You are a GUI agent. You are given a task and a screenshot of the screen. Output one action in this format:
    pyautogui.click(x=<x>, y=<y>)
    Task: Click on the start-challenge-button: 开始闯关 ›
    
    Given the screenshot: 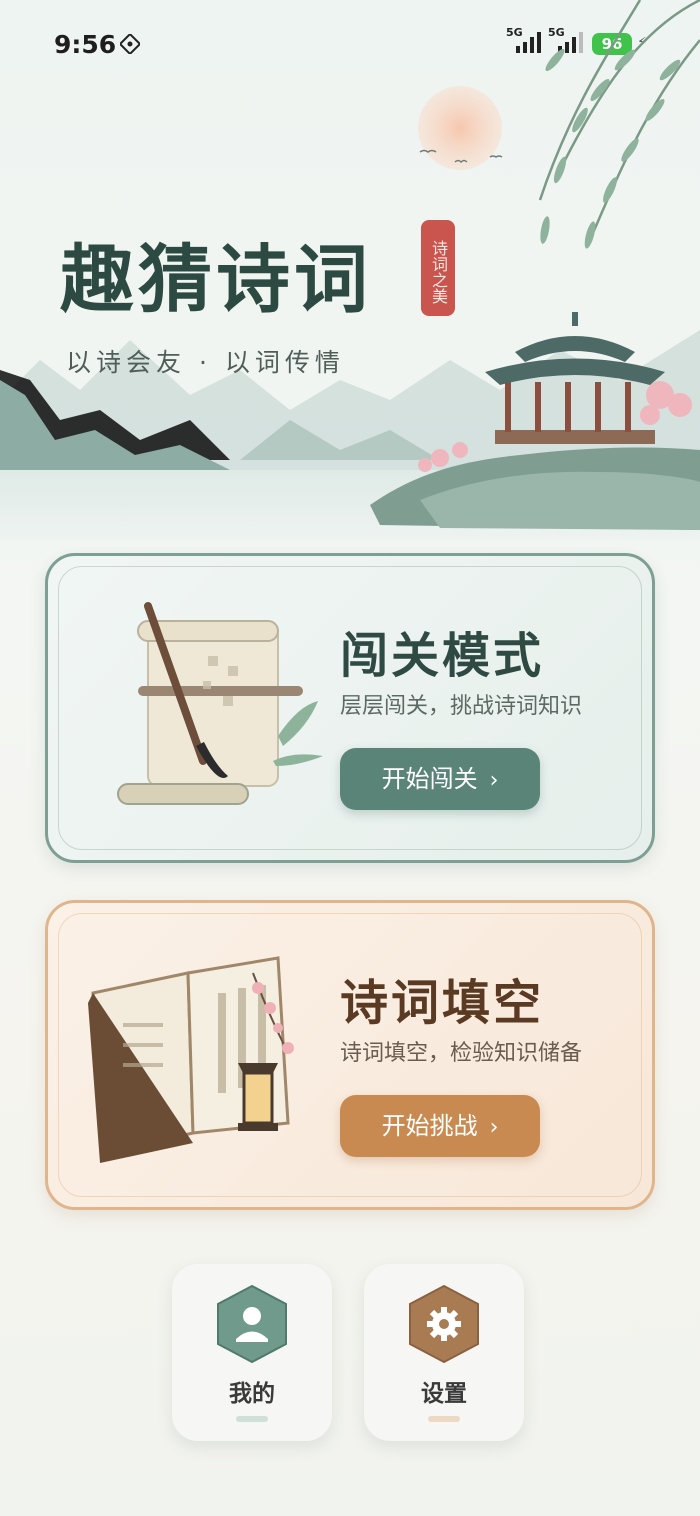 What is the action you would take?
    pyautogui.click(x=440, y=779)
    